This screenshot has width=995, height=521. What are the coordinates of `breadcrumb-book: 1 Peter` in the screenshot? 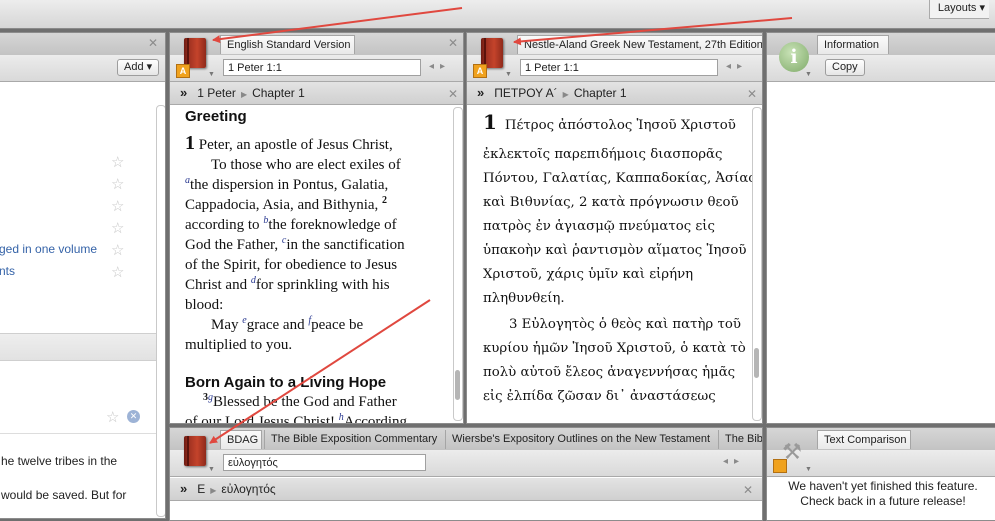 It's located at (216, 93).